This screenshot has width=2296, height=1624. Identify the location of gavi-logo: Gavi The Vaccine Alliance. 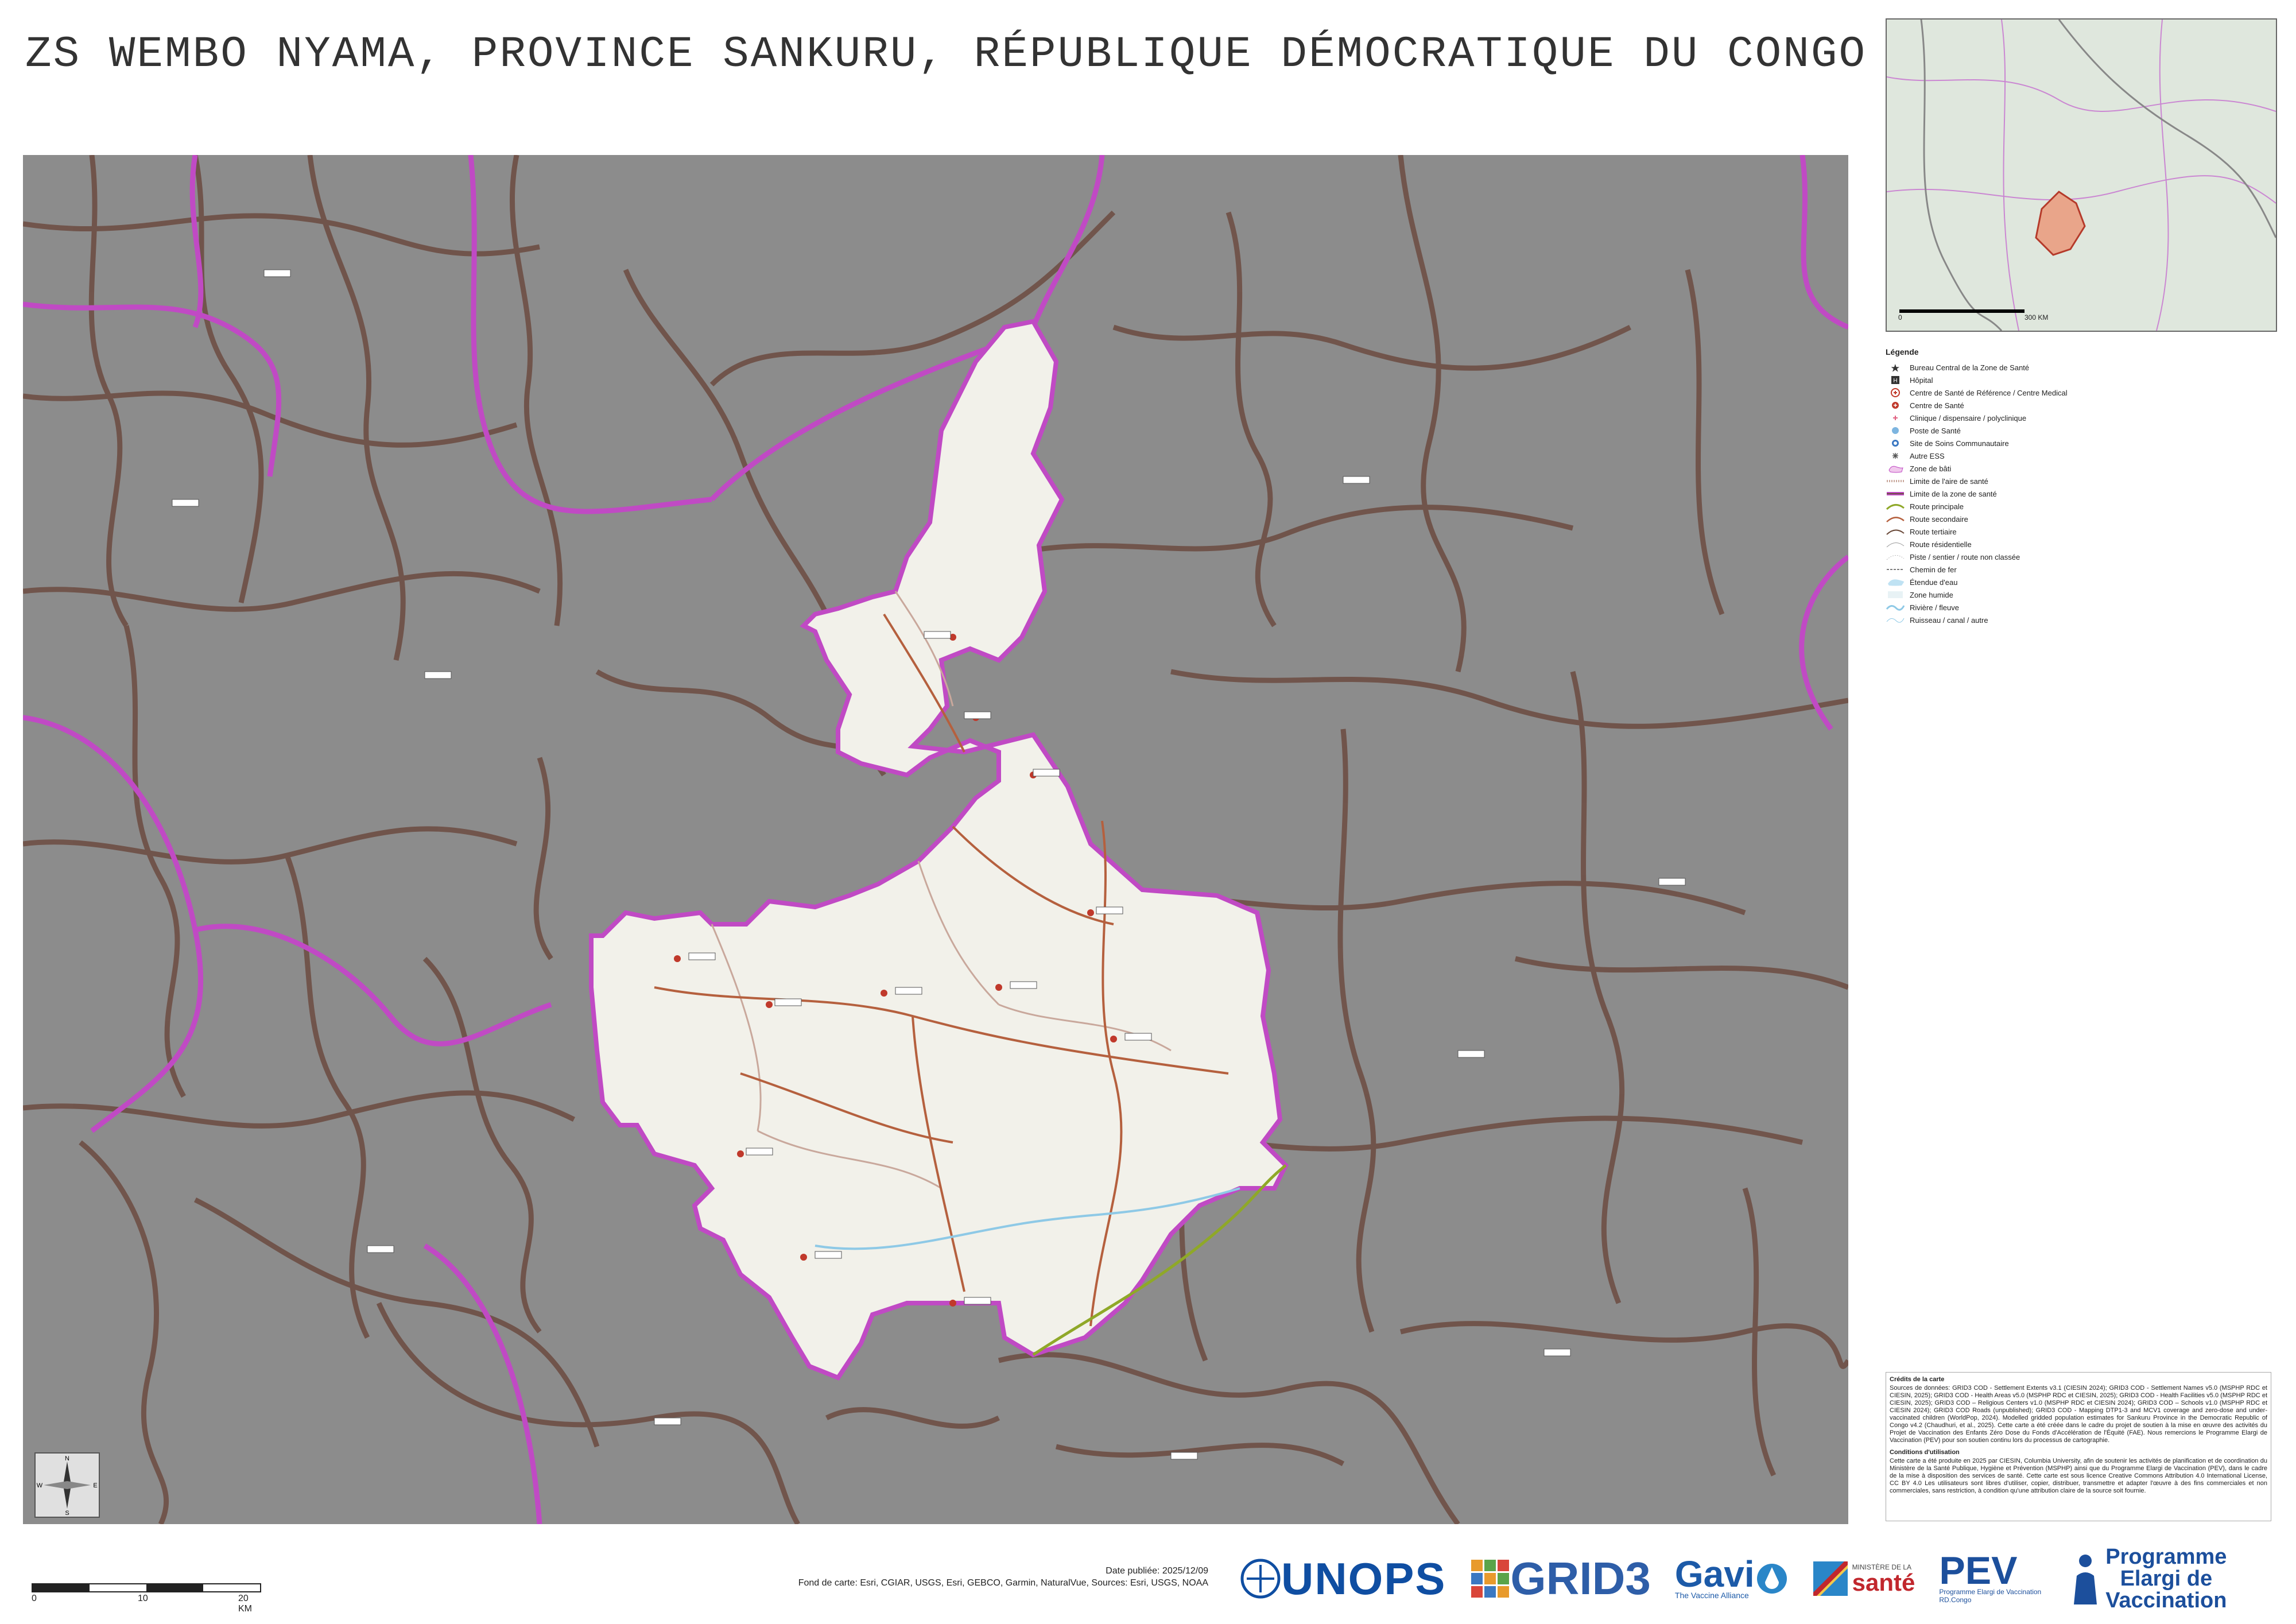
(1731, 1578).